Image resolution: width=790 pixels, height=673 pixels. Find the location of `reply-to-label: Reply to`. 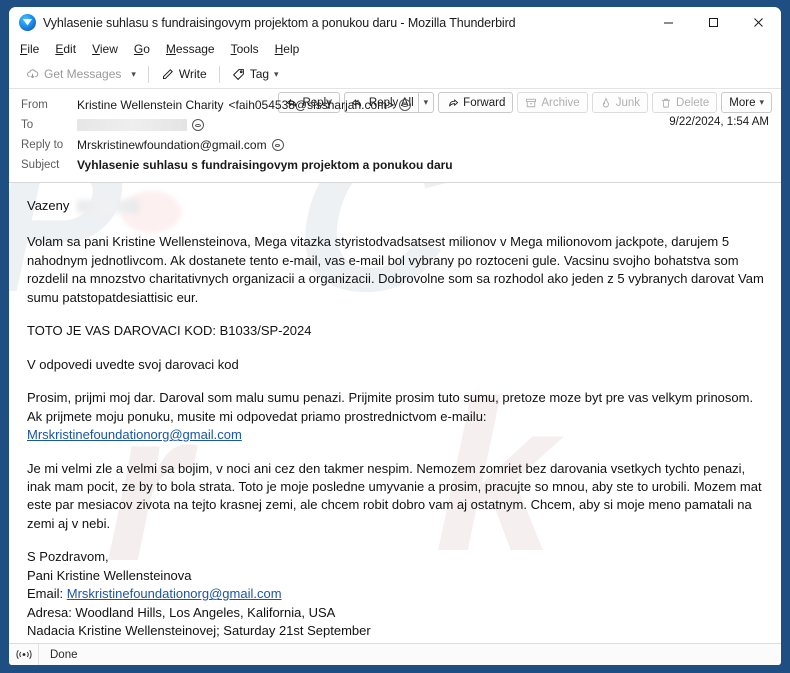

reply-to-label: Reply to is located at coordinates (42, 145).